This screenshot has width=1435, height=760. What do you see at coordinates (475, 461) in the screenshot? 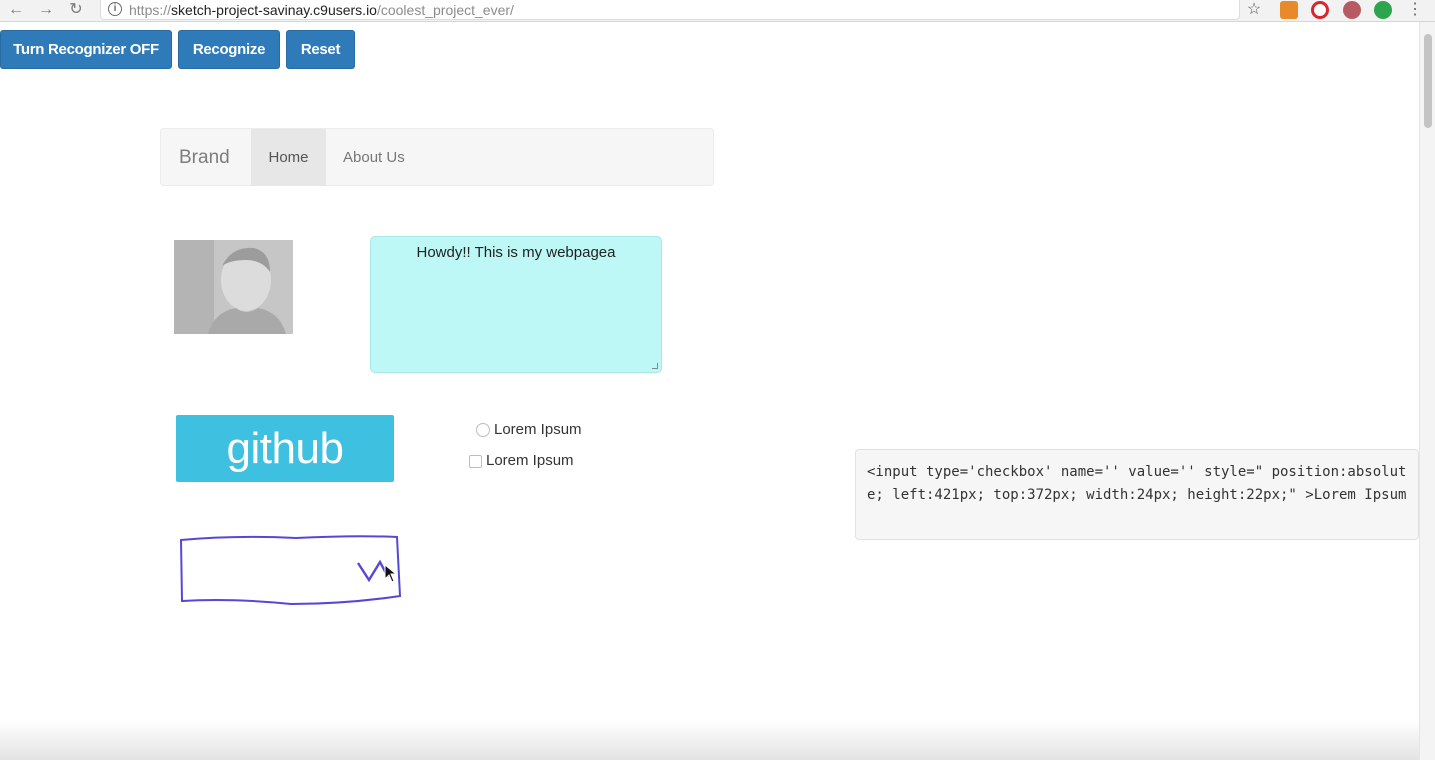
I see `checkbox` at bounding box center [475, 461].